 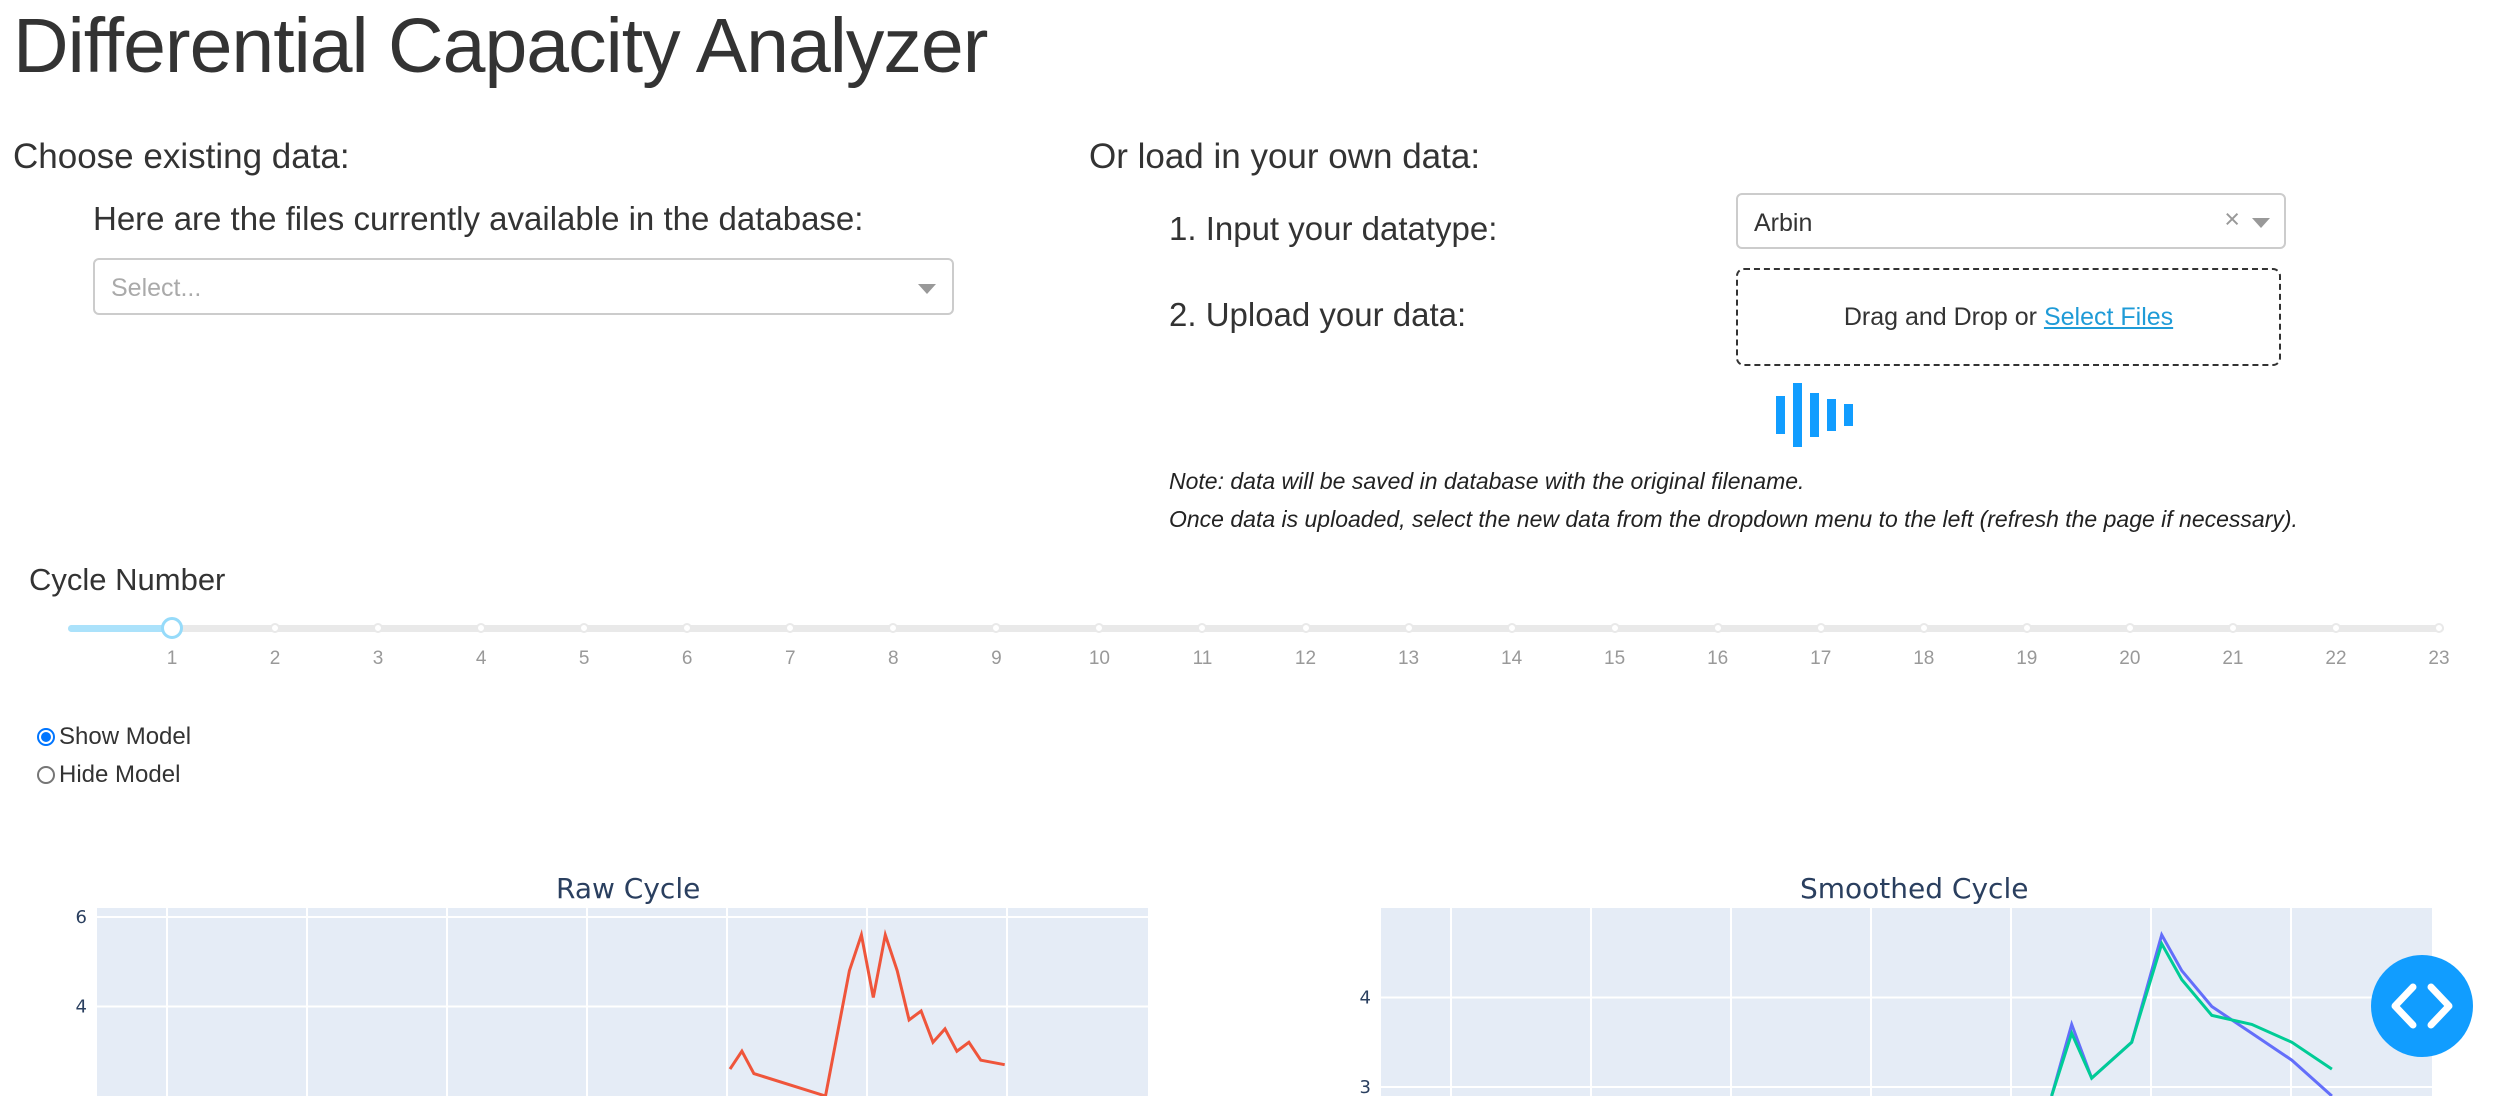 What do you see at coordinates (1718, 659) in the screenshot?
I see `slider-tick-label: 16` at bounding box center [1718, 659].